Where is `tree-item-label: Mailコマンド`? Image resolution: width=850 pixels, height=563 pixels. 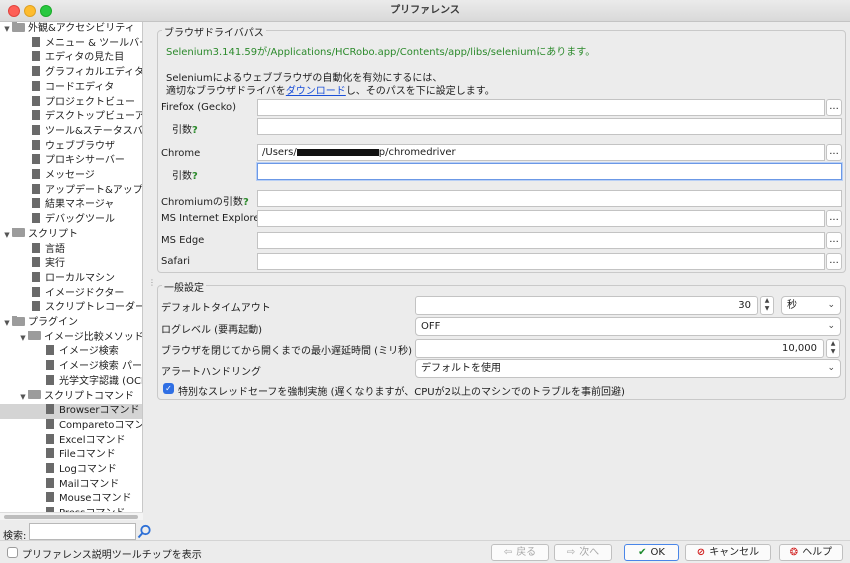 tree-item-label: Mailコマンド is located at coordinates (89, 484).